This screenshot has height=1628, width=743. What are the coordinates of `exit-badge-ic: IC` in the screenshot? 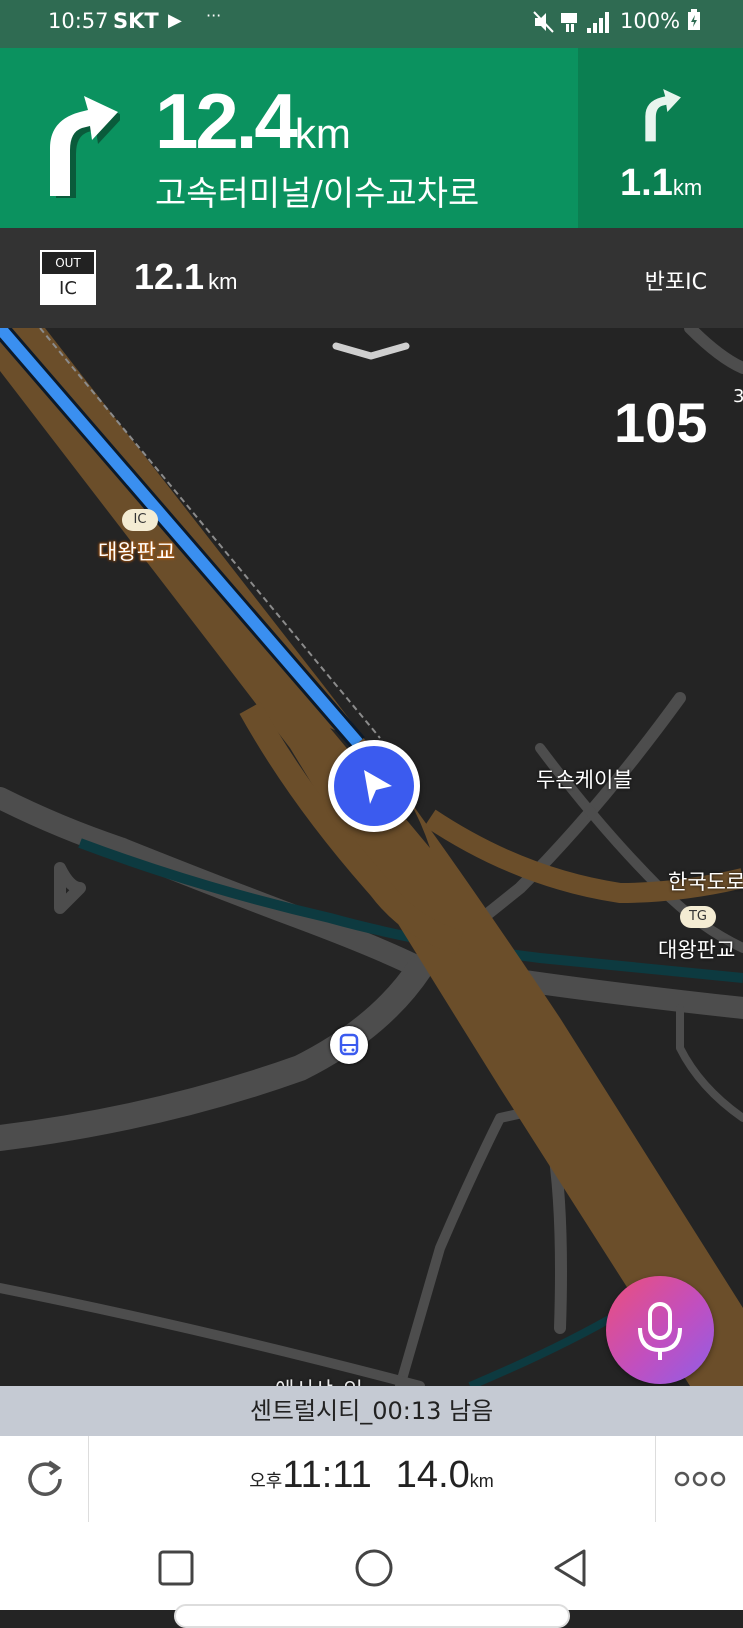 It's located at (68, 288).